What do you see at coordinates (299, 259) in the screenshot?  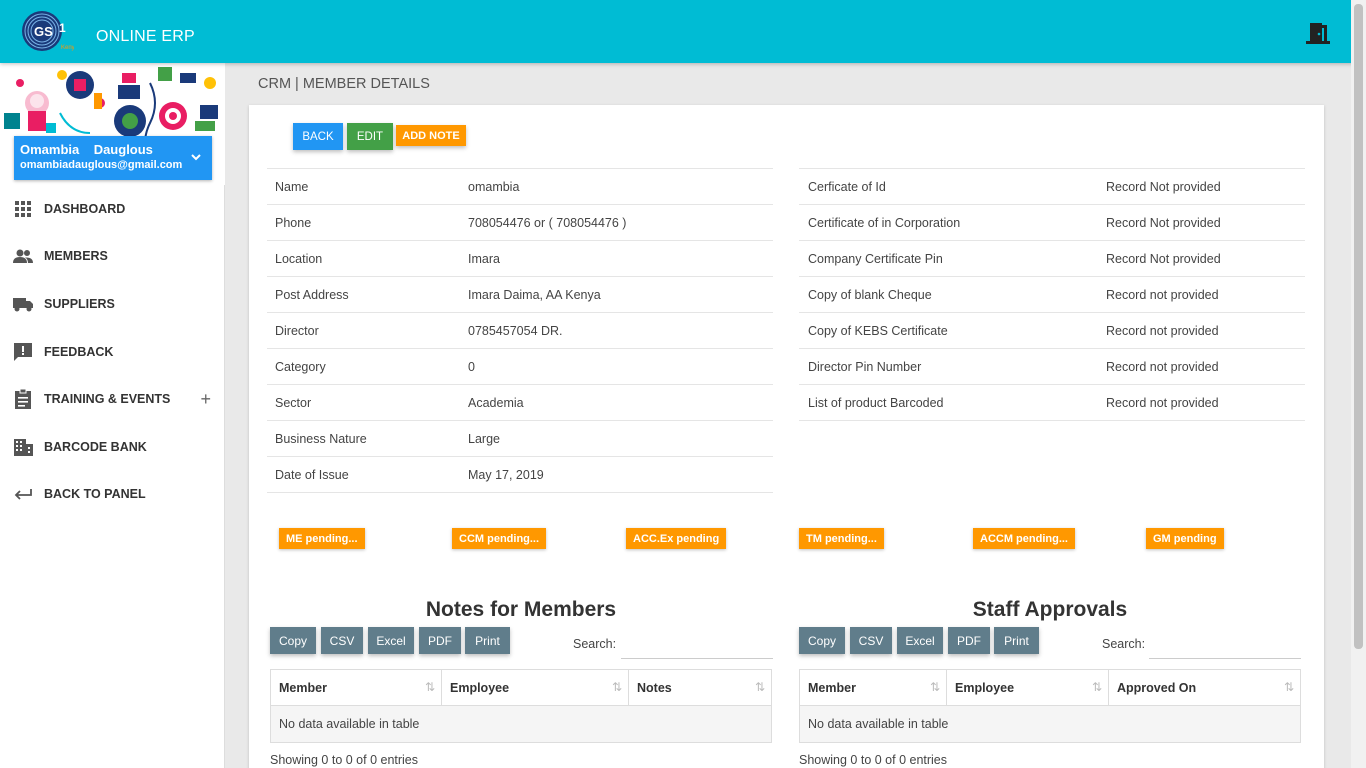 I see `detail-label: Location` at bounding box center [299, 259].